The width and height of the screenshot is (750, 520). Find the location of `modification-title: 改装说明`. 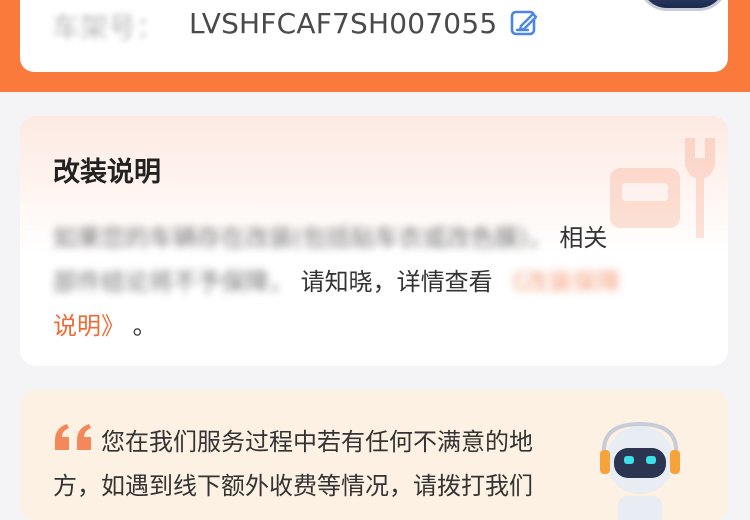

modification-title: 改装说明 is located at coordinates (107, 172).